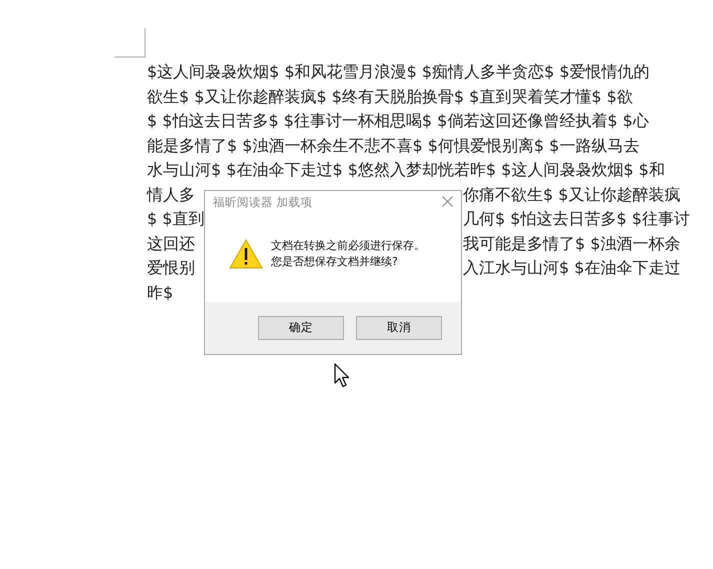  What do you see at coordinates (171, 195) in the screenshot?
I see `document-text: 情人多` at bounding box center [171, 195].